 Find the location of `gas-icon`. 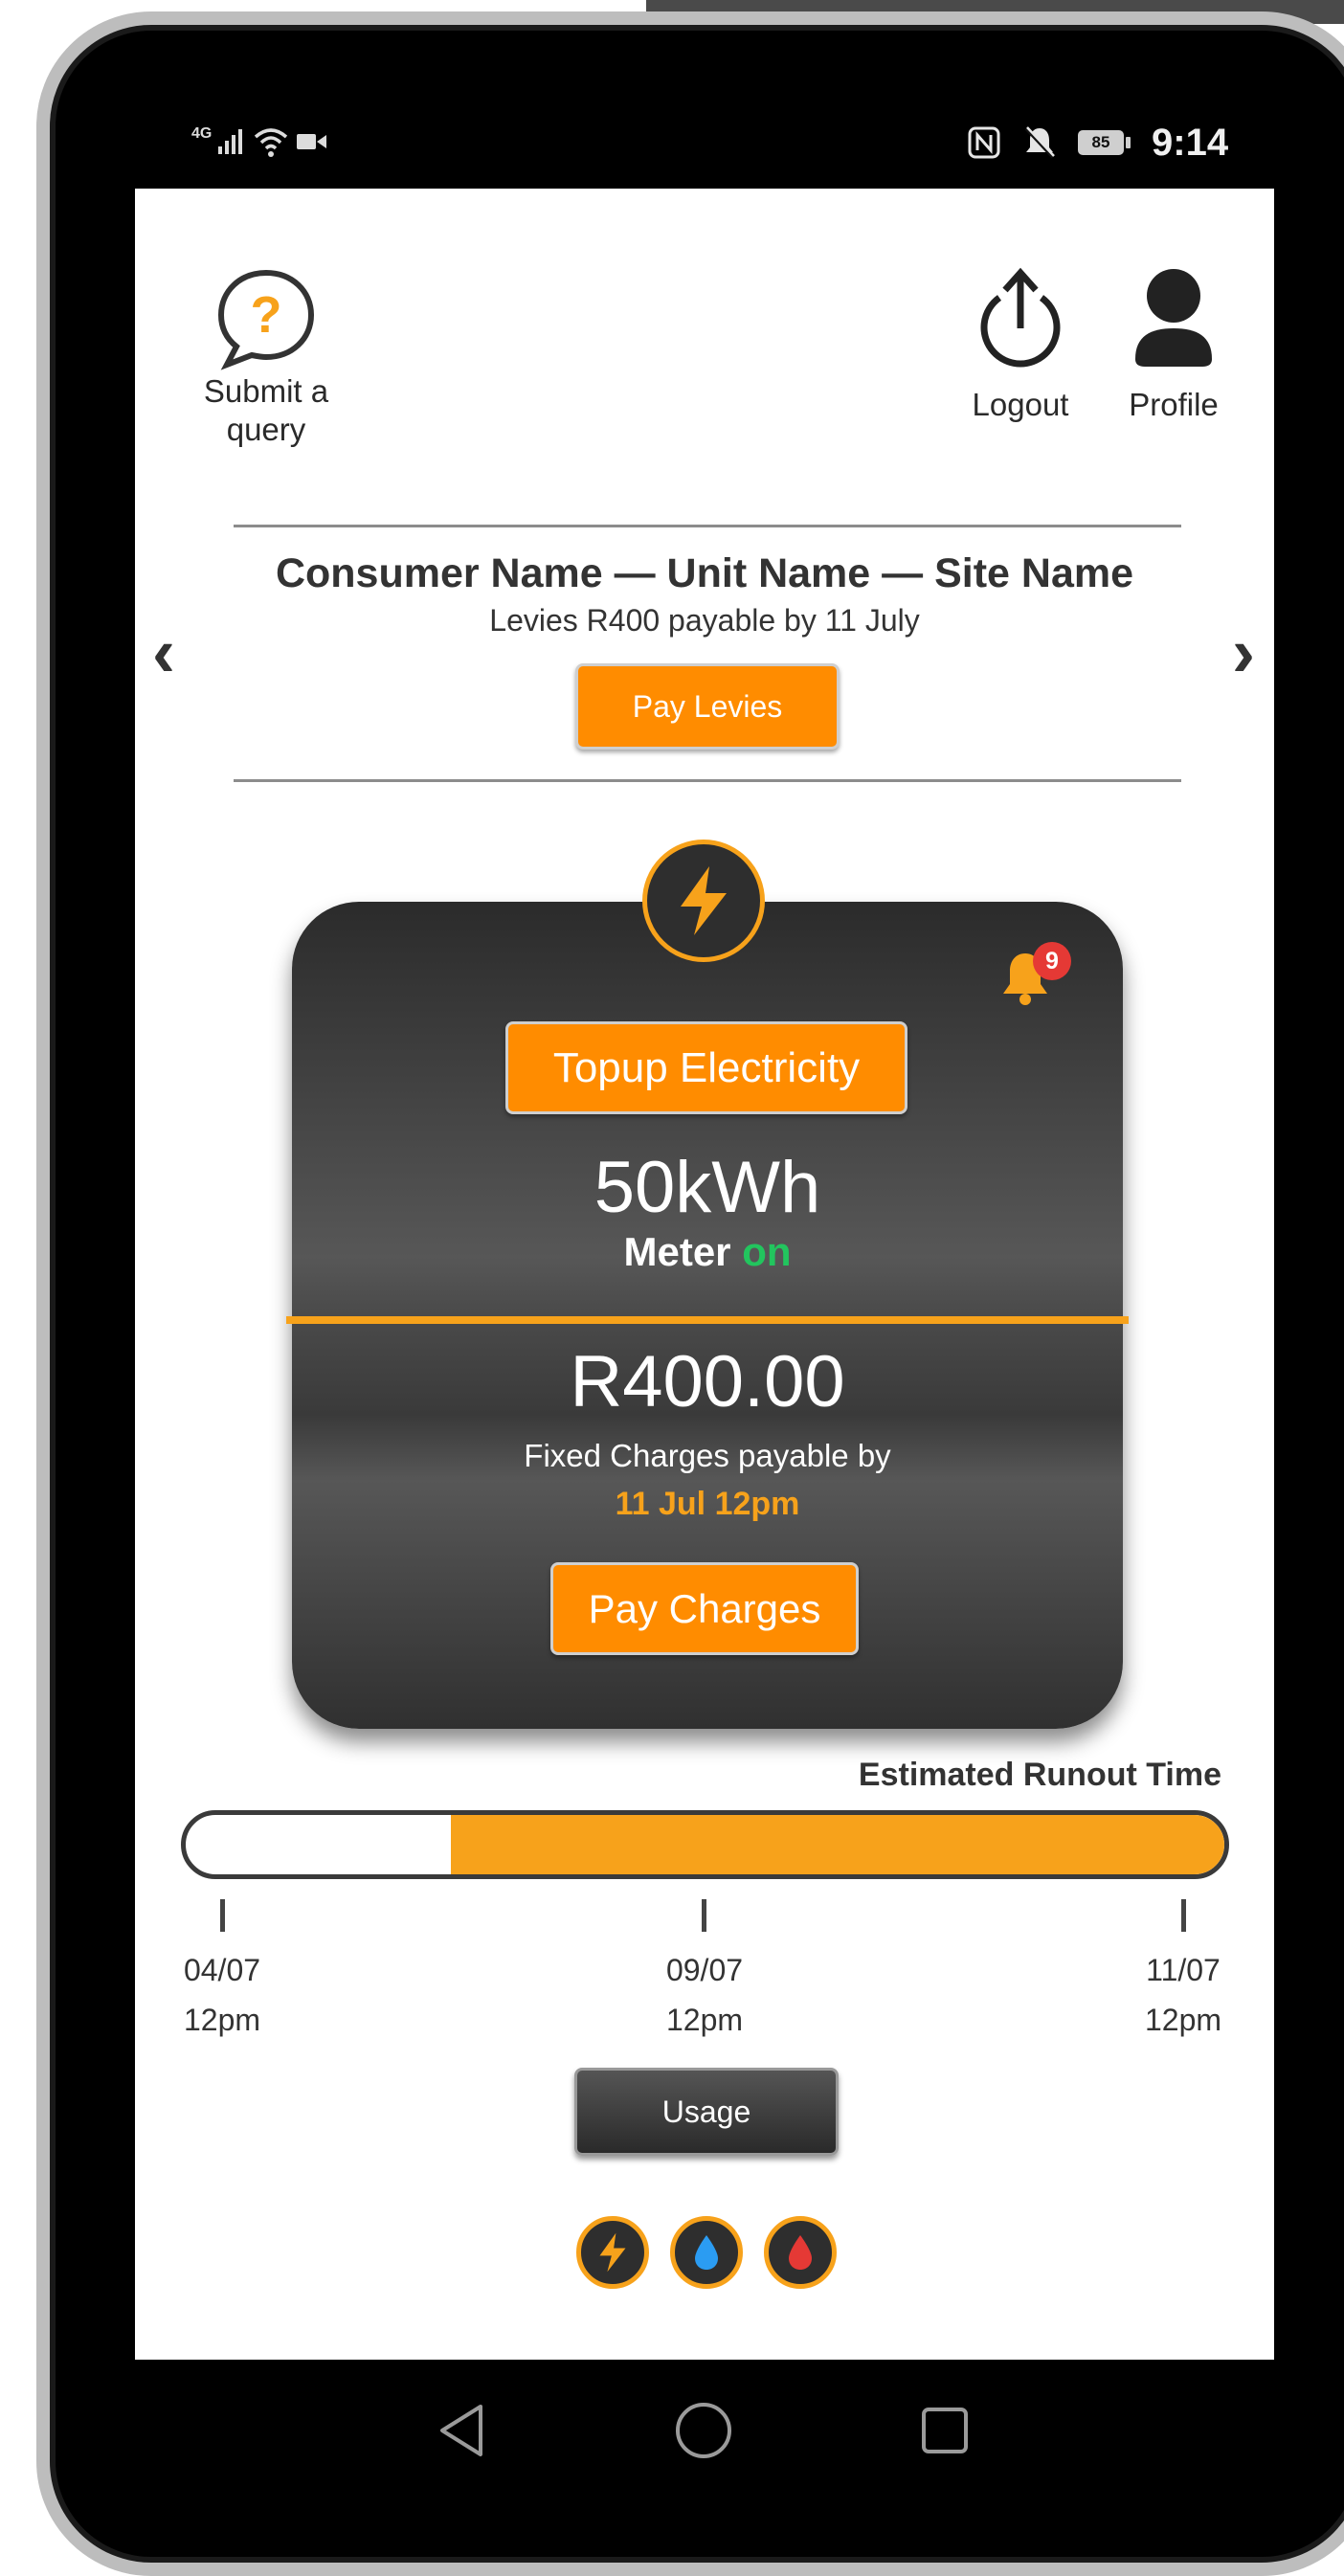

gas-icon is located at coordinates (801, 2252).